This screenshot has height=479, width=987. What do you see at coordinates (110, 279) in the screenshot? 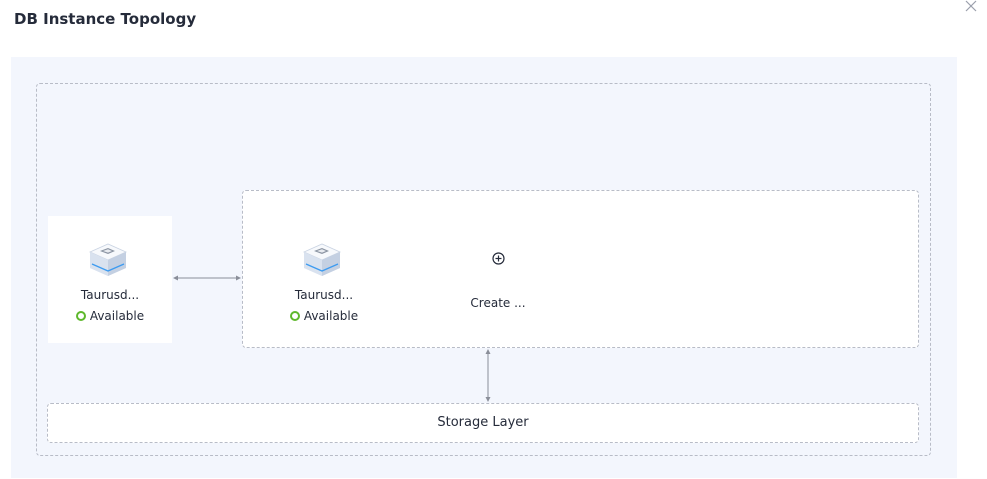
I see `primary-node: Taurusd... Available` at bounding box center [110, 279].